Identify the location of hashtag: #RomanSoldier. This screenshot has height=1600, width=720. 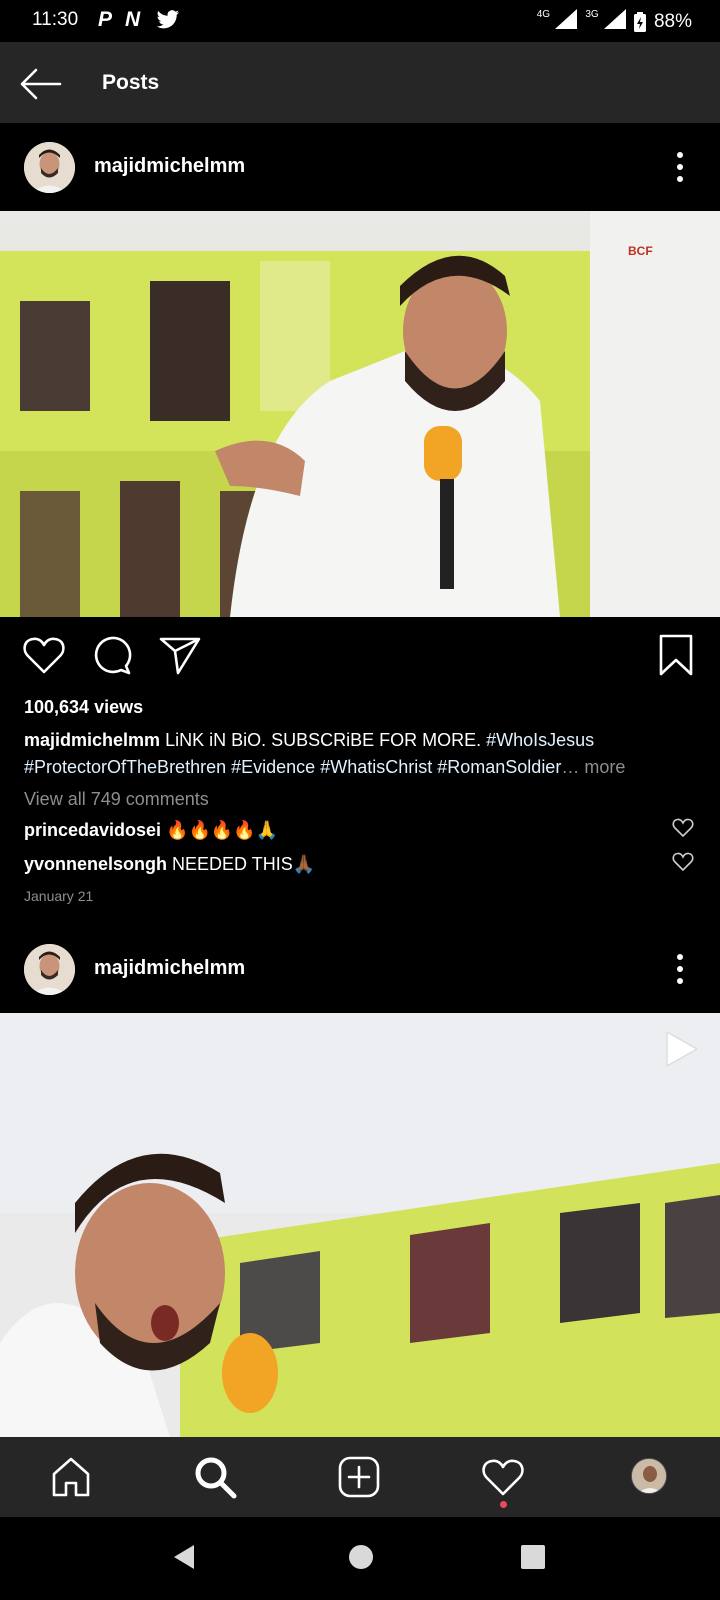
(499, 767).